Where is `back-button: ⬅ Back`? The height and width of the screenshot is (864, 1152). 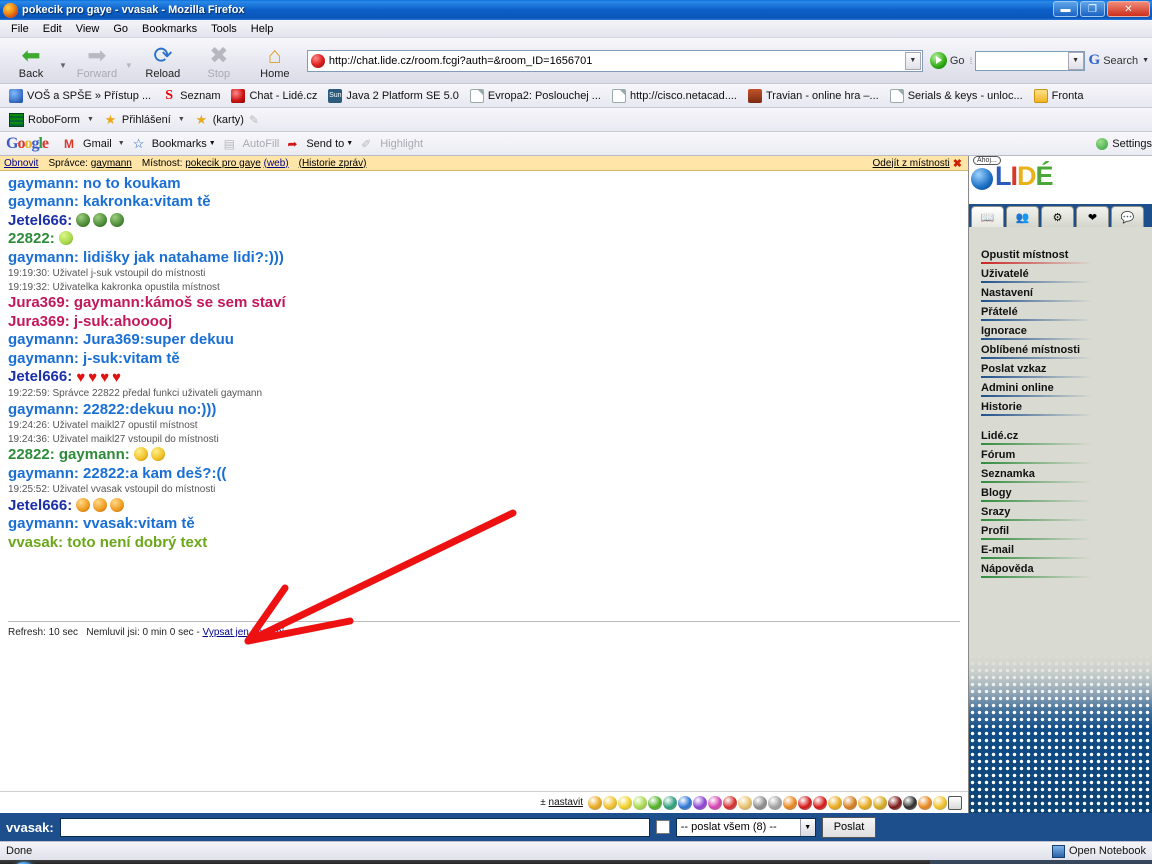
back-button: ⬅ Back is located at coordinates (31, 61).